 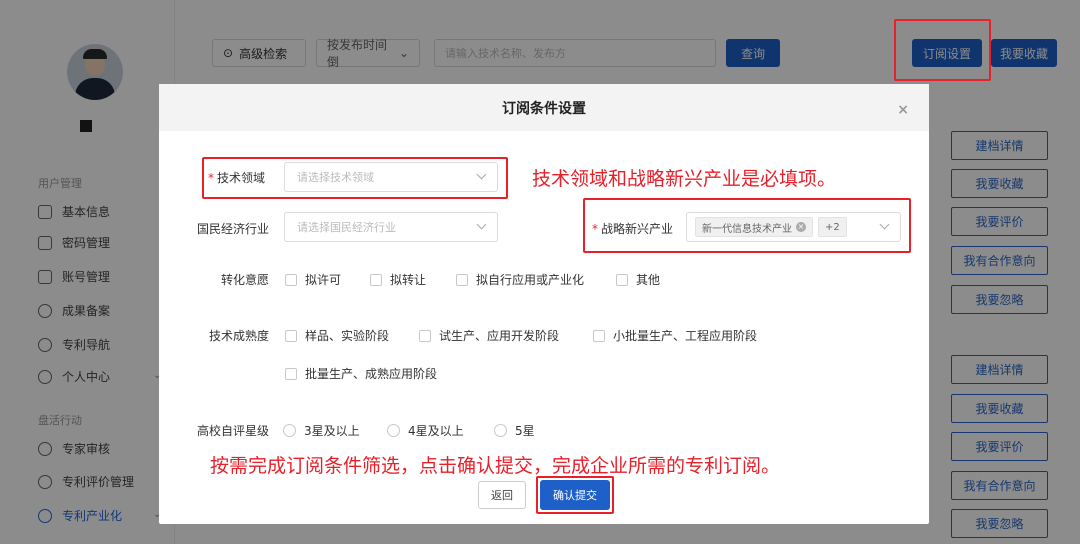 I want to click on transfer-option: 拟自行应用或产业化, so click(x=520, y=279).